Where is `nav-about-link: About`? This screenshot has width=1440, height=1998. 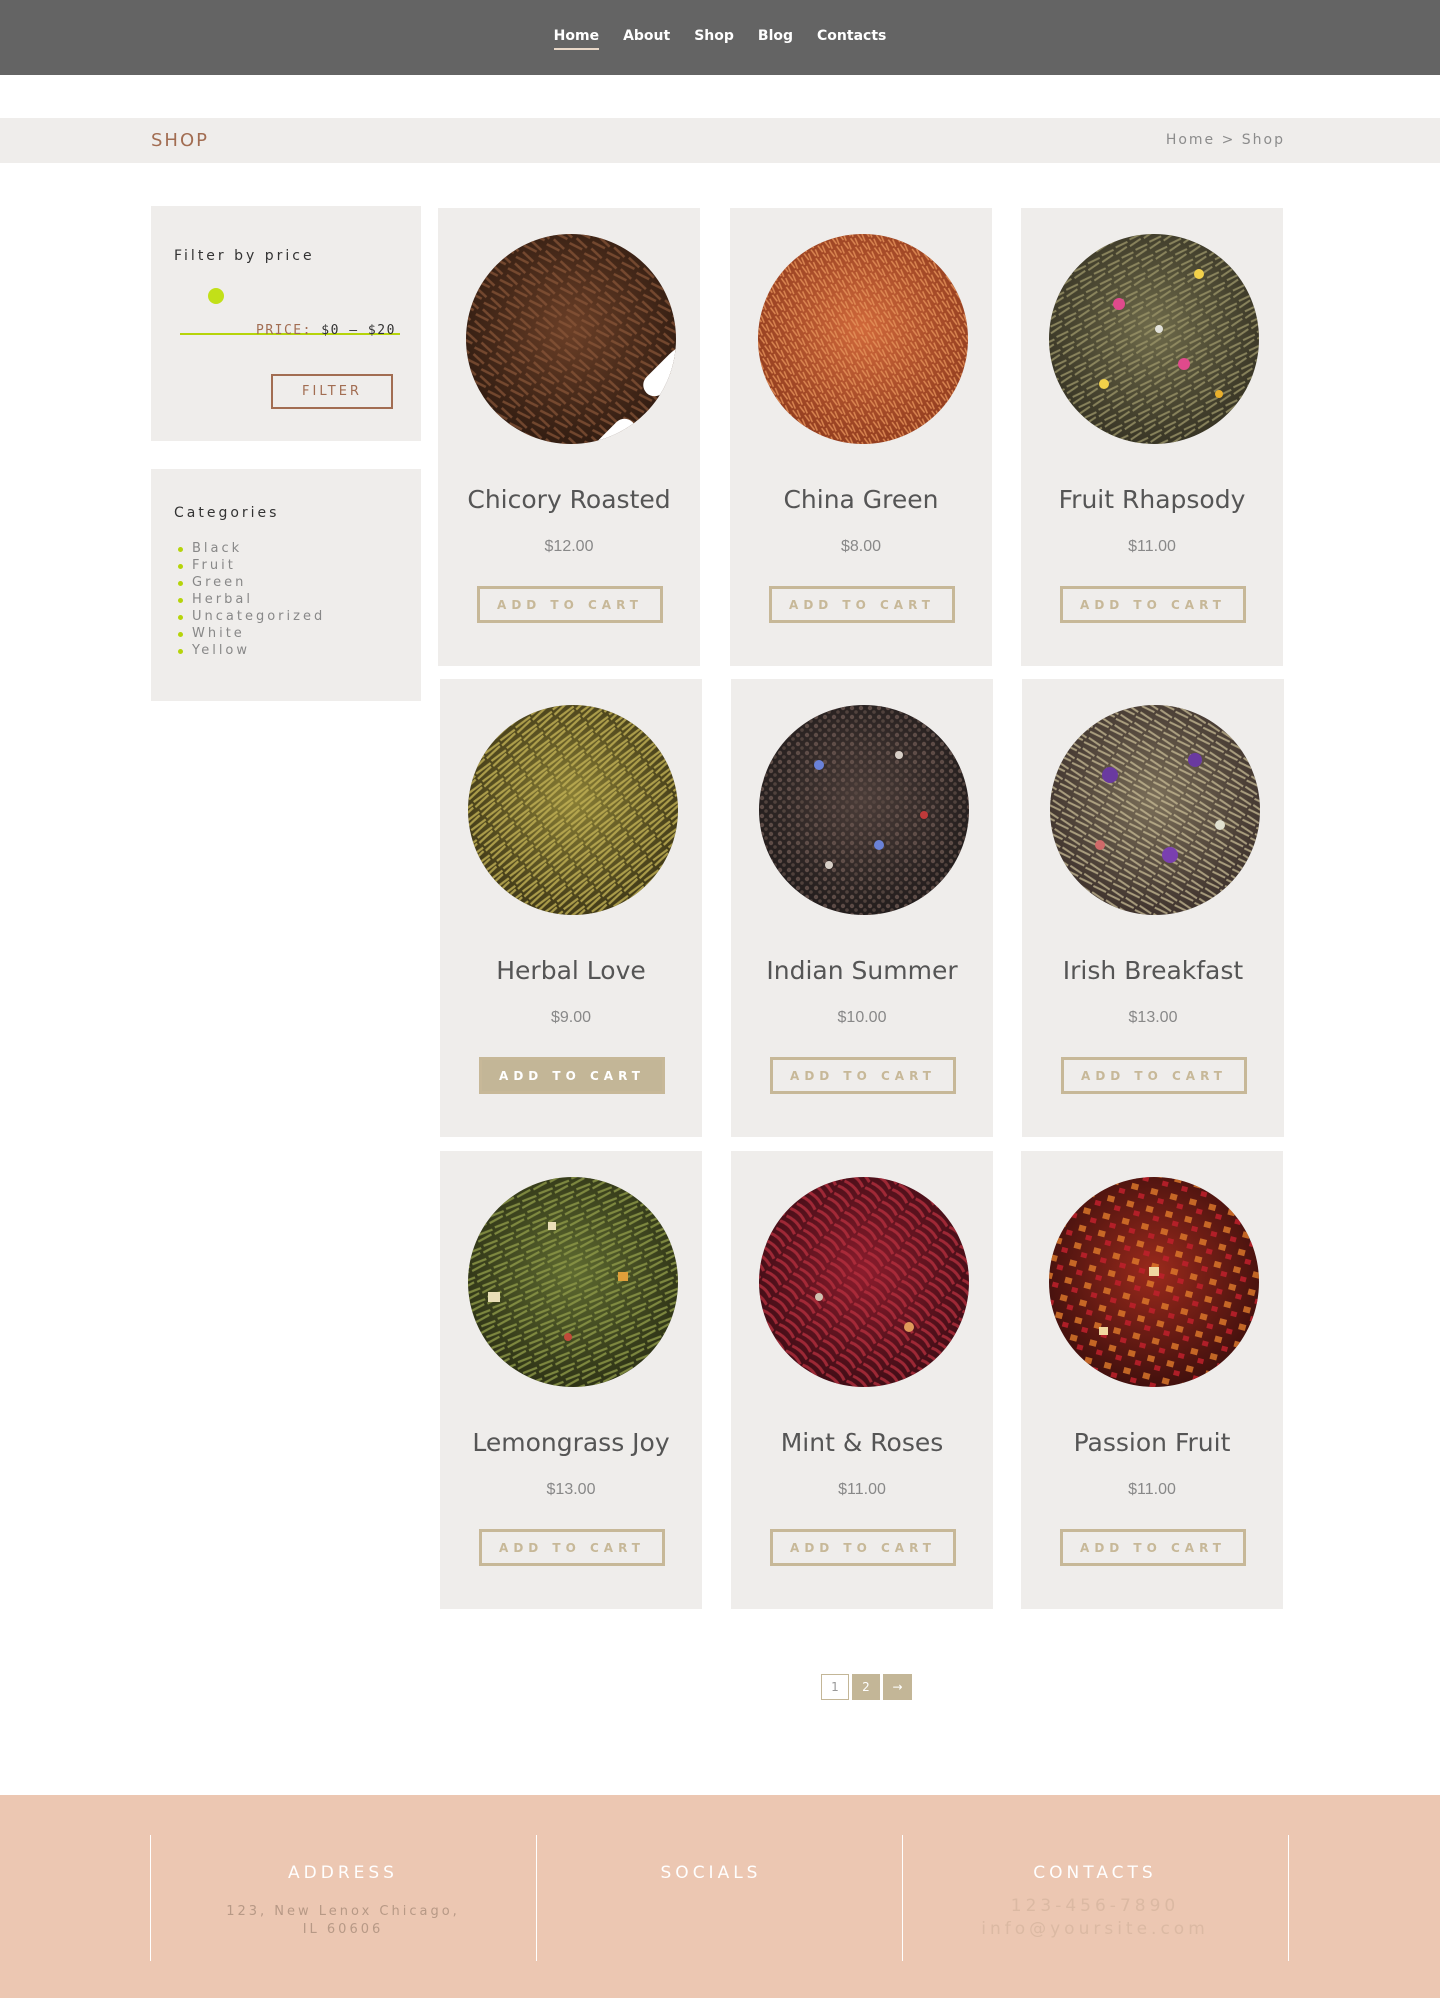
nav-about-link: About is located at coordinates (646, 36).